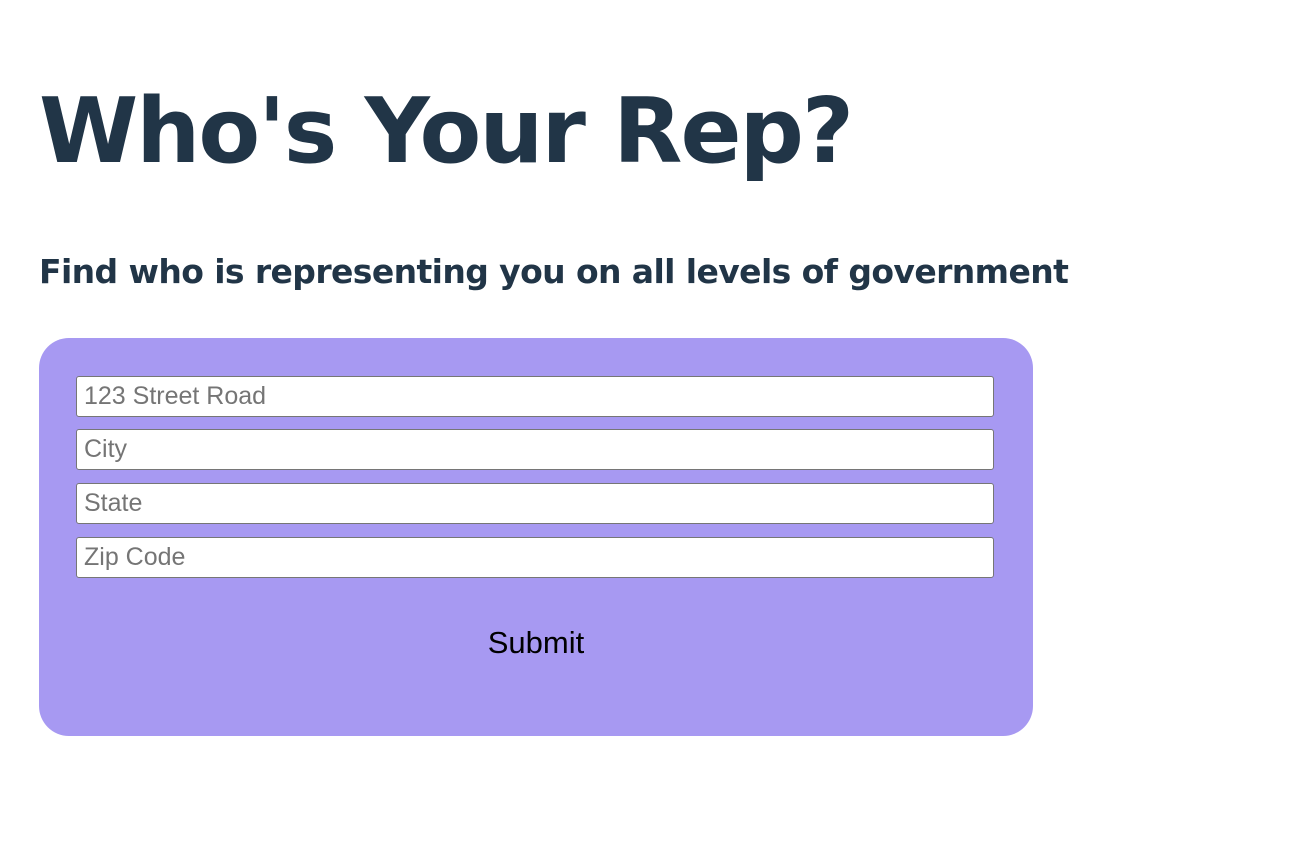 The image size is (1292, 856). I want to click on zip-code-input, so click(535, 557).